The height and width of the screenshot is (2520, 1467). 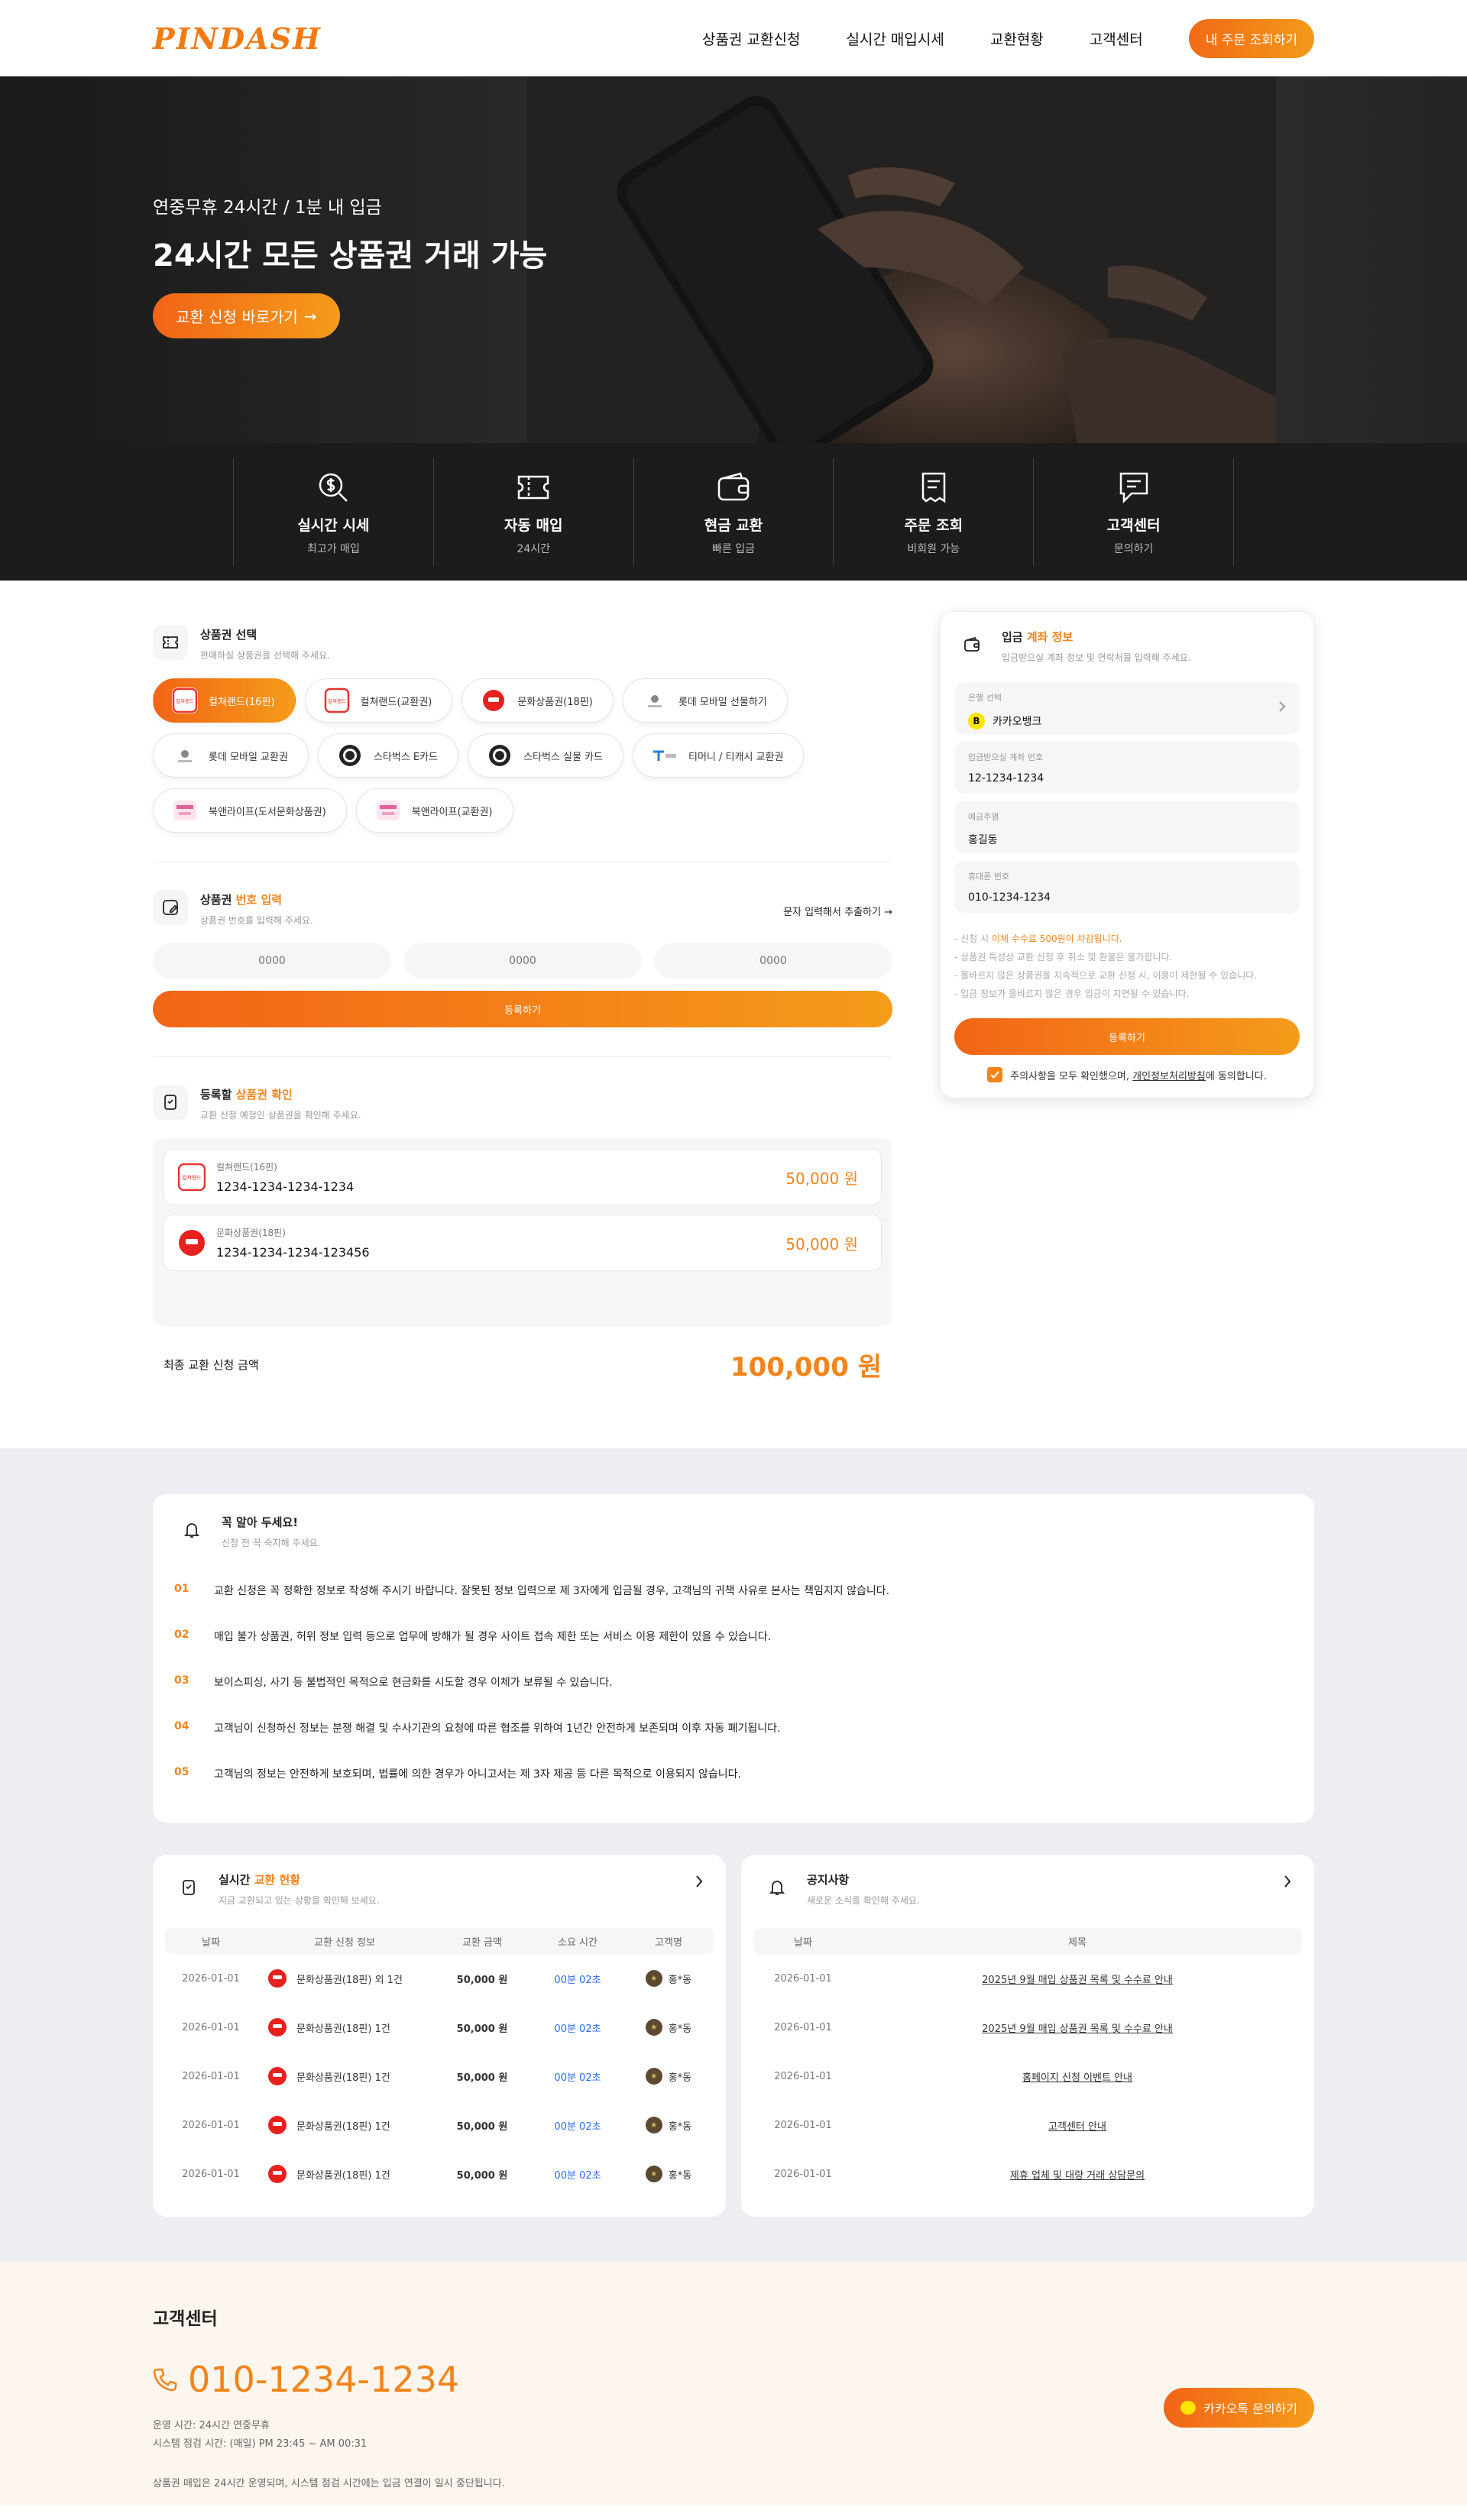 I want to click on nav-exchange: 상품권 교환신청, so click(x=751, y=38).